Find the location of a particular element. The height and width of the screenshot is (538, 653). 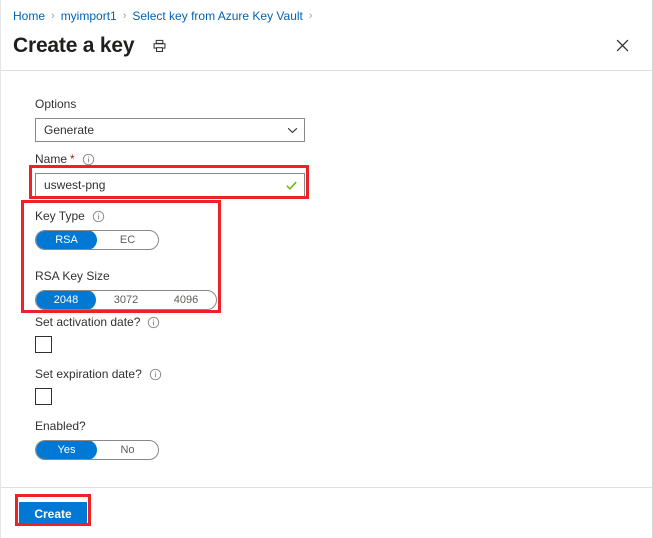

key-type-option-ec: EC is located at coordinates (127, 240).